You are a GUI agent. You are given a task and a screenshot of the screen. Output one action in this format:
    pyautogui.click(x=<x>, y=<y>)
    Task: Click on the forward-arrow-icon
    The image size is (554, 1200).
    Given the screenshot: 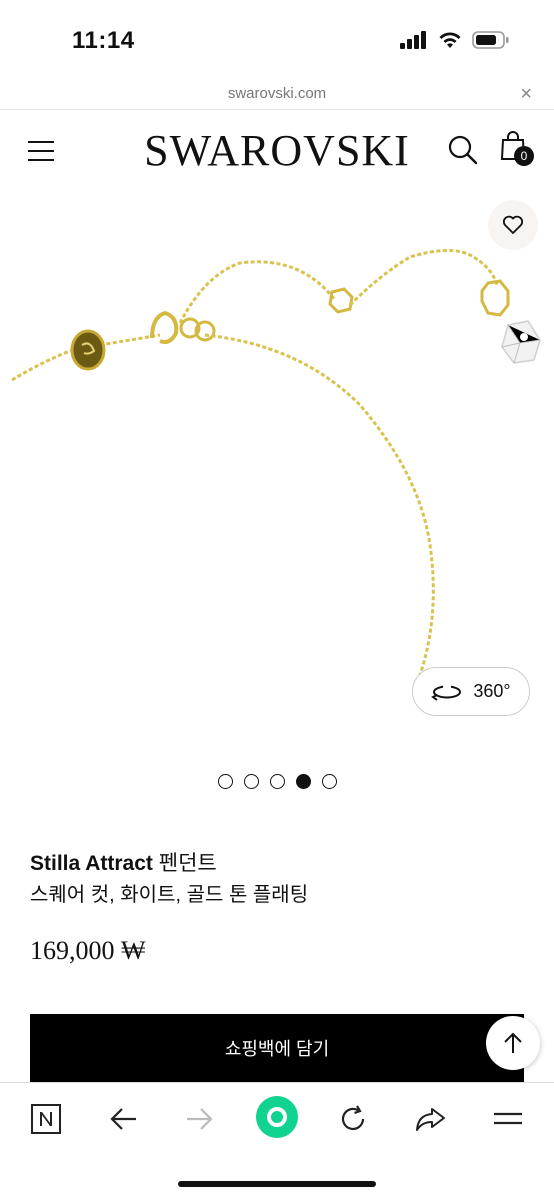 What is the action you would take?
    pyautogui.click(x=200, y=1119)
    